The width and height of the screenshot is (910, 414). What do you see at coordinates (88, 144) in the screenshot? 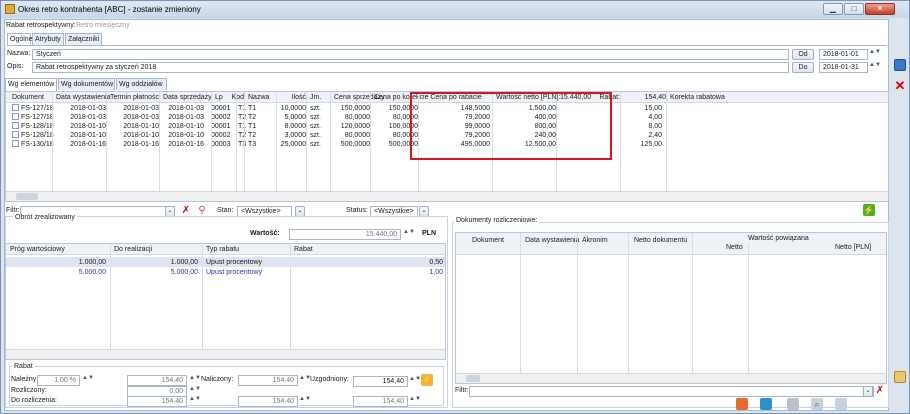
I see `cell-data-wystawienia: 2018-01-16` at bounding box center [88, 144].